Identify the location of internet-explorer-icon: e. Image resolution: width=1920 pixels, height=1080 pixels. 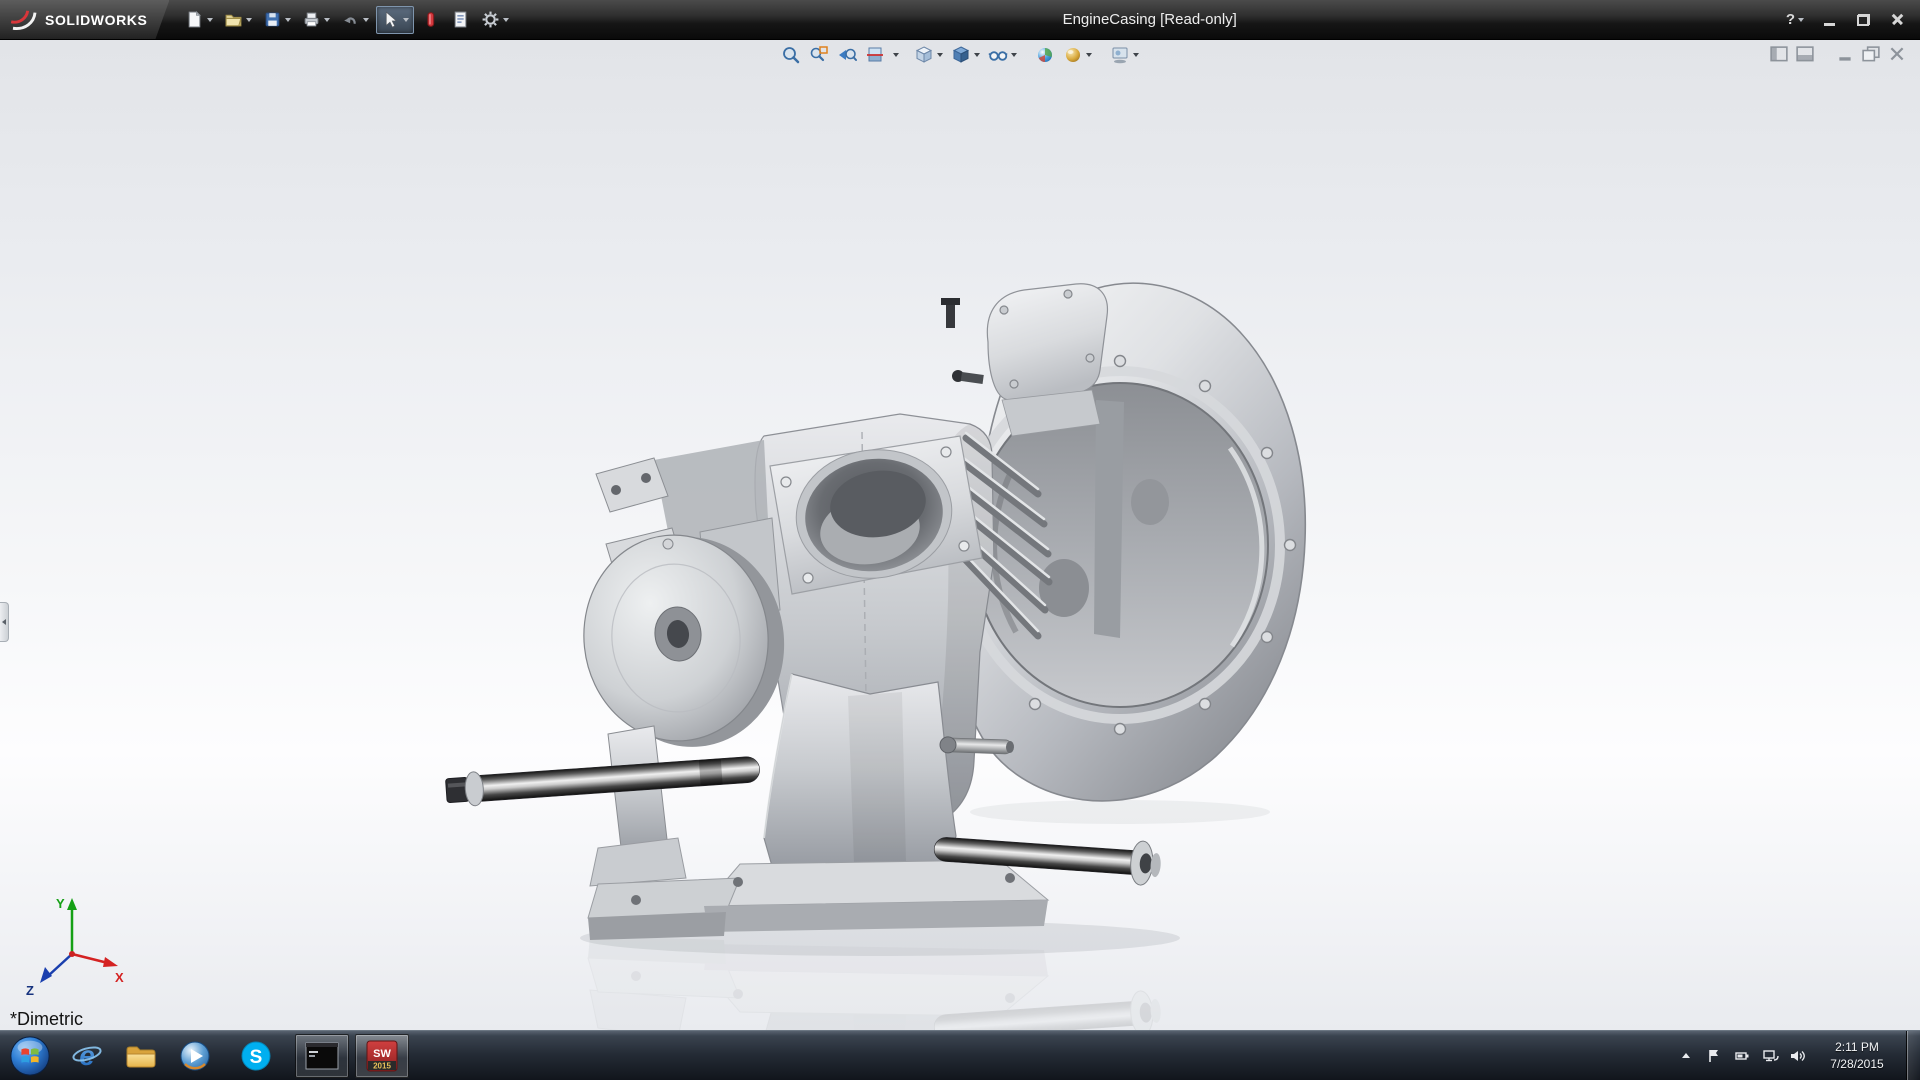
(87, 1055).